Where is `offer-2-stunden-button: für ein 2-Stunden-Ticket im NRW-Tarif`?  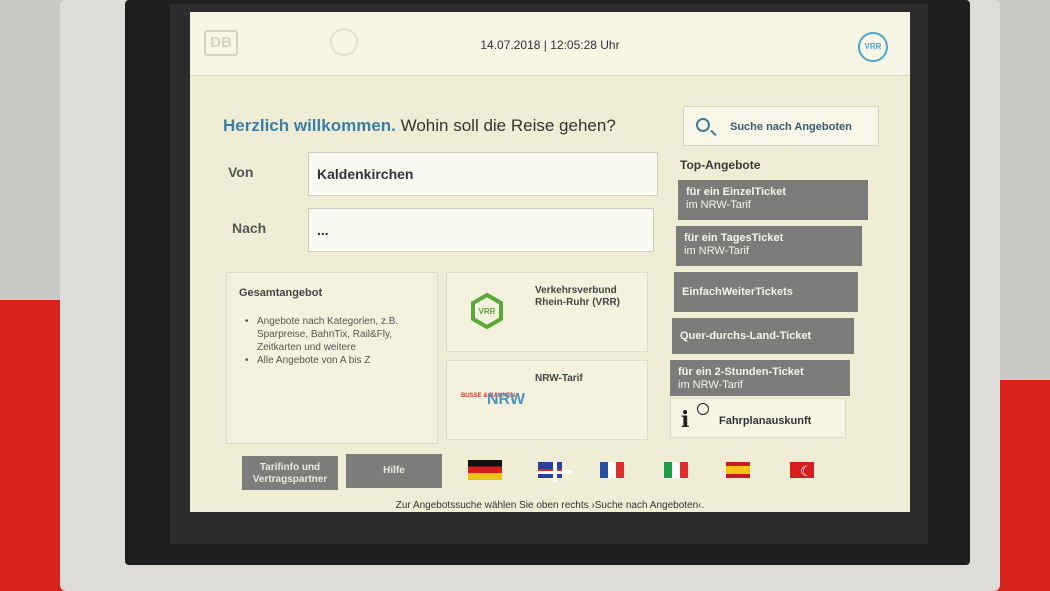 offer-2-stunden-button: für ein 2-Stunden-Ticket im NRW-Tarif is located at coordinates (760, 378).